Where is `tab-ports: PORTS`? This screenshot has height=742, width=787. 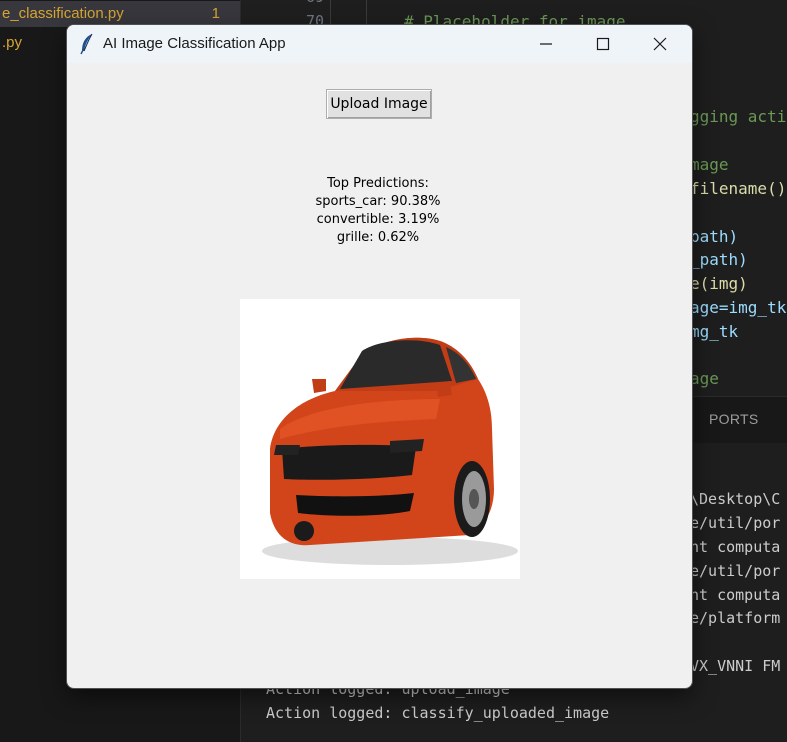 tab-ports: PORTS is located at coordinates (733, 419).